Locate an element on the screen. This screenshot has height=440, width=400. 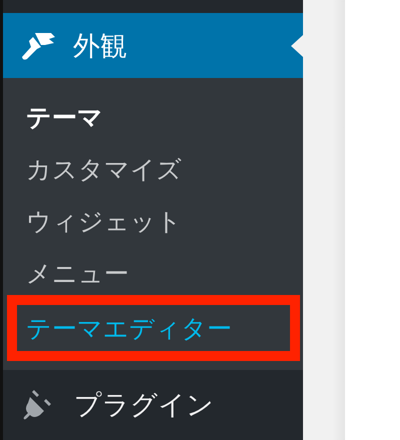
menu-item: プラグイン is located at coordinates (153, 405).